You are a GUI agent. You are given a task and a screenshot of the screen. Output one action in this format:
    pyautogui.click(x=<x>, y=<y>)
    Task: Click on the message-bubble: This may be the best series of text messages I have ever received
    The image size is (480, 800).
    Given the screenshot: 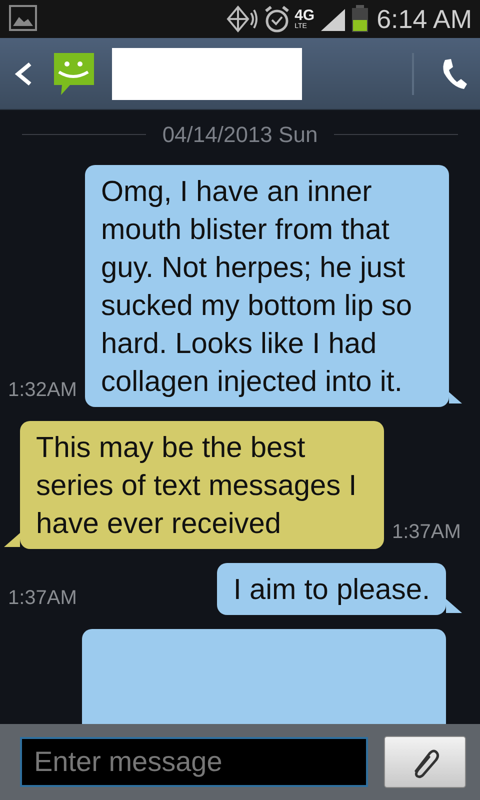 What is the action you would take?
    pyautogui.click(x=202, y=485)
    